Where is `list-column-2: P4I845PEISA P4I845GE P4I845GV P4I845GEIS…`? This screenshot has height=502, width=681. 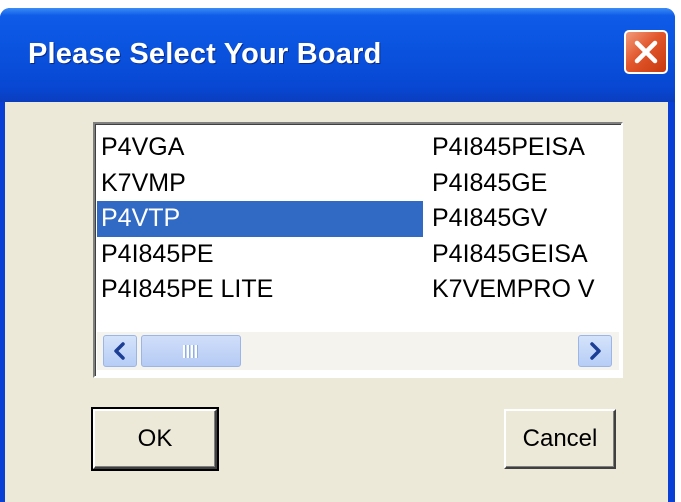 list-column-2: P4I845PEISA P4I845GE P4I845GV P4I845GEIS… is located at coordinates (524, 219).